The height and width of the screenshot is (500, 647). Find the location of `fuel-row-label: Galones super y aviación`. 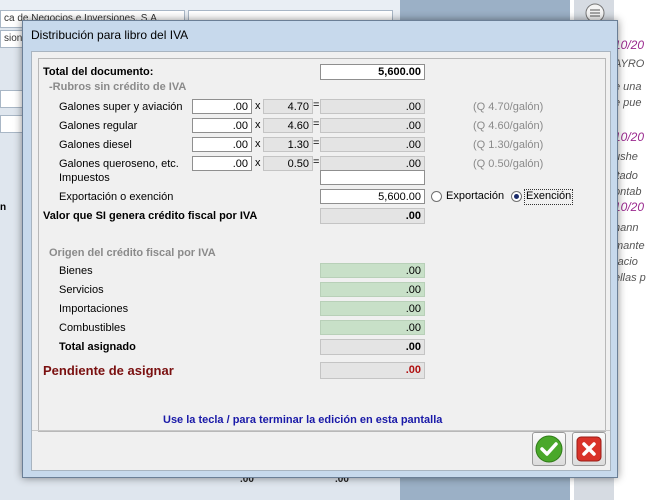

fuel-row-label: Galones super y aviación is located at coordinates (121, 107).